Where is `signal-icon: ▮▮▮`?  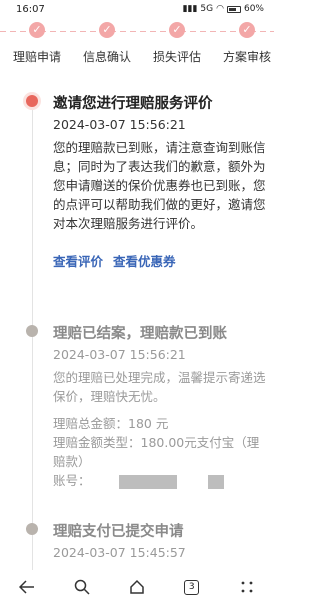 signal-icon: ▮▮▮ is located at coordinates (190, 9).